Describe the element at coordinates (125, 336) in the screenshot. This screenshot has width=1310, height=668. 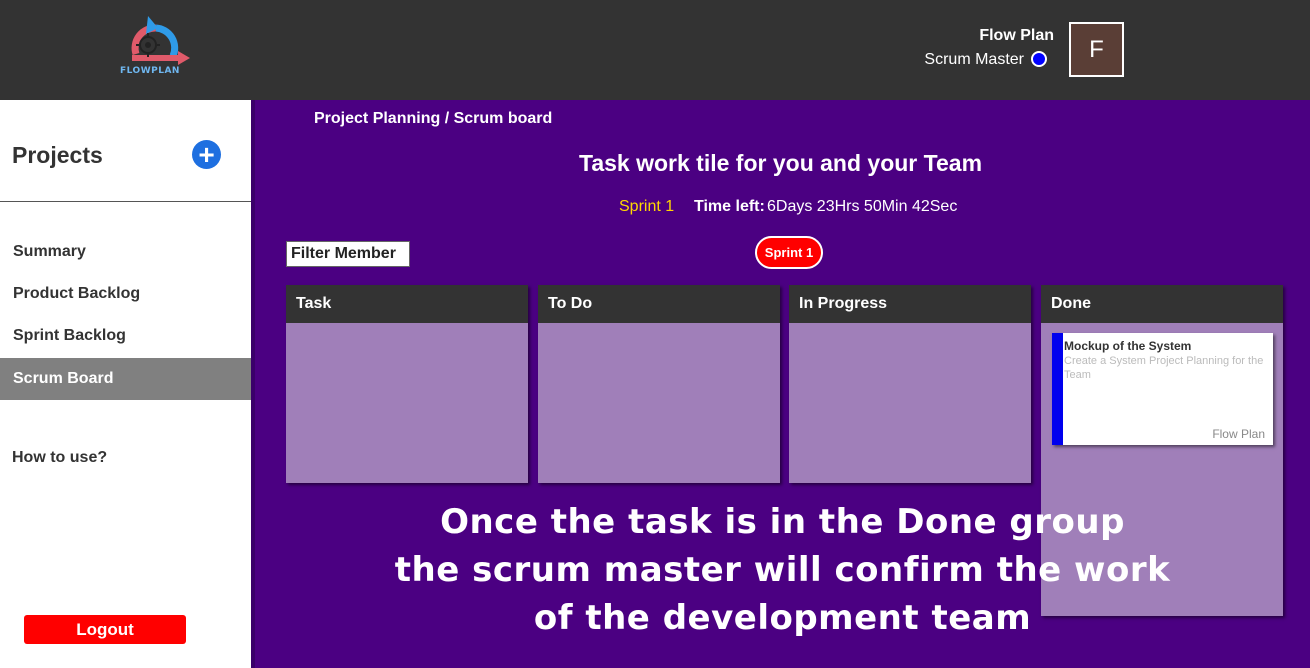
I see `sidebar-item-sprint-backlog: Sprint Backlog` at that location.